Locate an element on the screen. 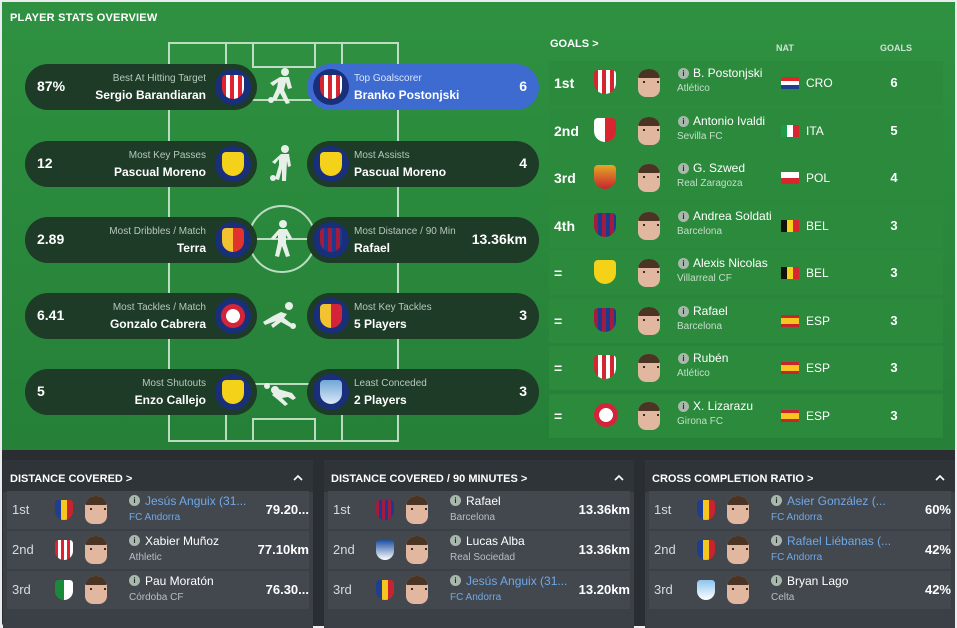 This screenshot has width=957, height=628. award-most-shutouts: 5 Most Shutouts Enzo Callejo is located at coordinates (141, 392).